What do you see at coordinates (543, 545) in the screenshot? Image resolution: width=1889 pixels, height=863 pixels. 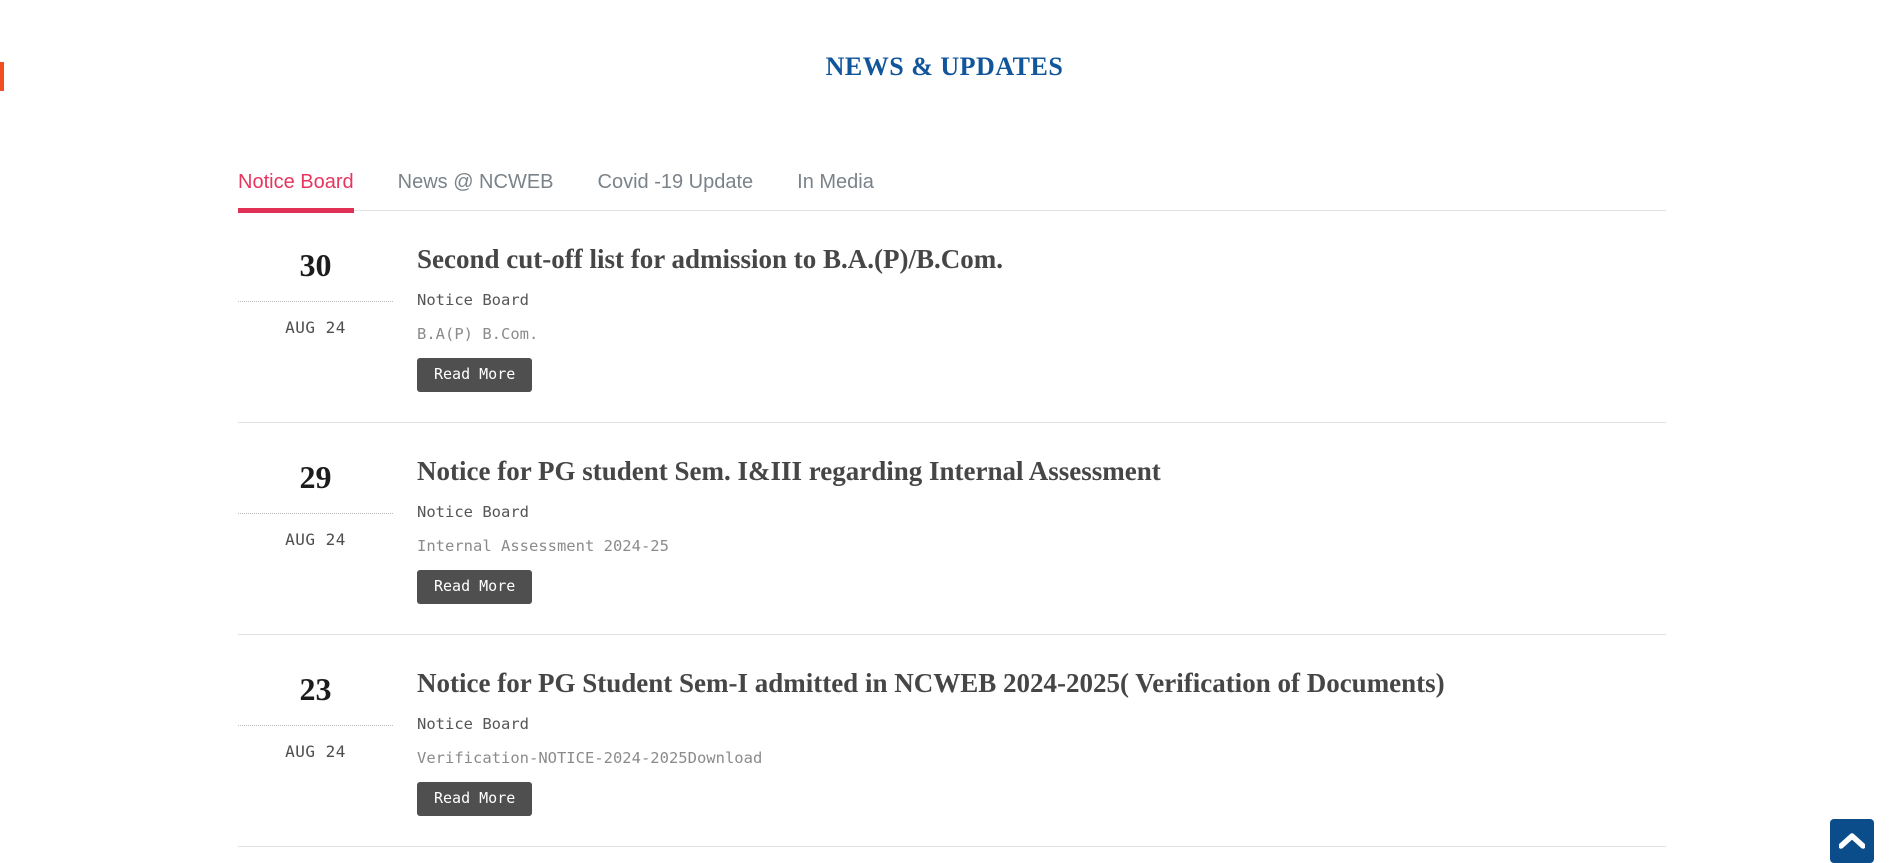 I see `news-excerpt: Internal Assessment 2024-25` at bounding box center [543, 545].